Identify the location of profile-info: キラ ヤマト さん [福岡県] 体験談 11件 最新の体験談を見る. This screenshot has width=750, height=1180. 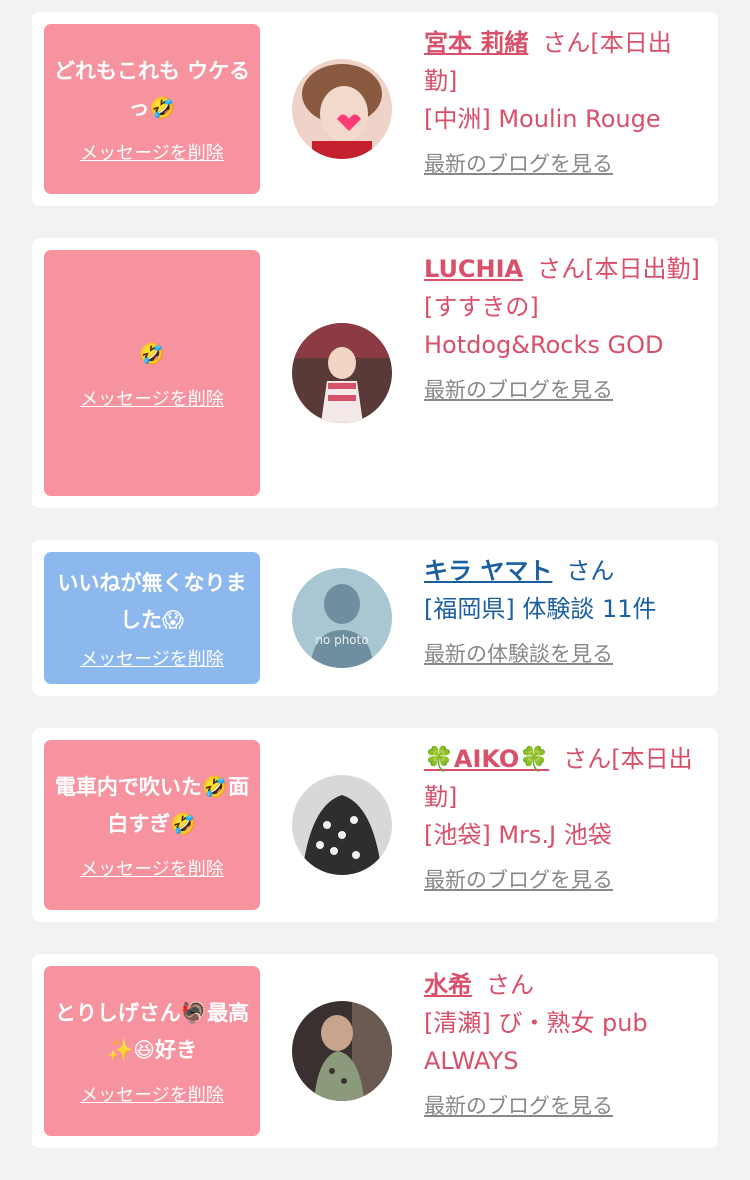
(564, 610).